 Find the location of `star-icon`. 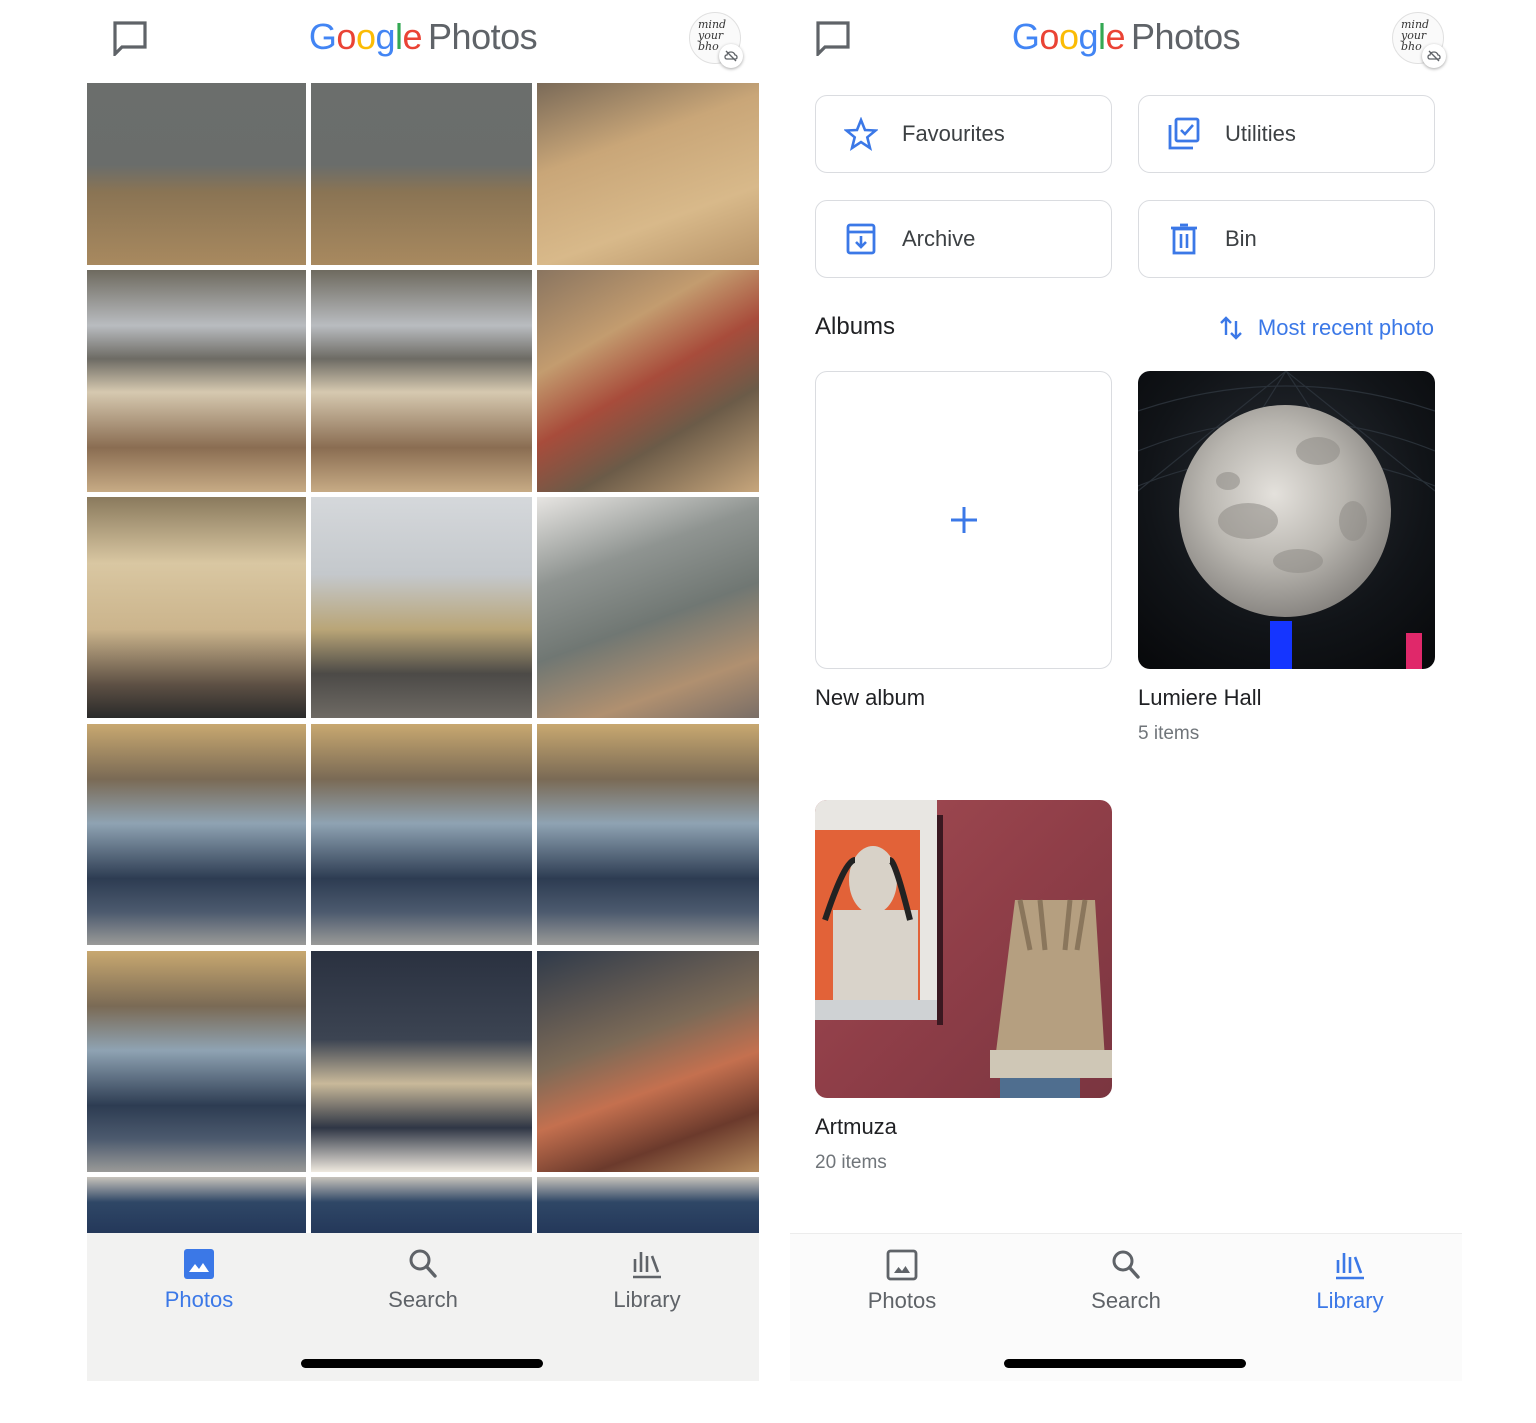

star-icon is located at coordinates (861, 134).